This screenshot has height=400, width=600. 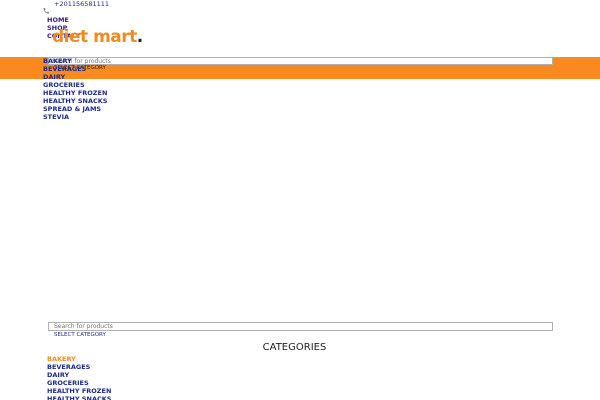 What do you see at coordinates (294, 347) in the screenshot?
I see `categories-heading: CATEGORIES` at bounding box center [294, 347].